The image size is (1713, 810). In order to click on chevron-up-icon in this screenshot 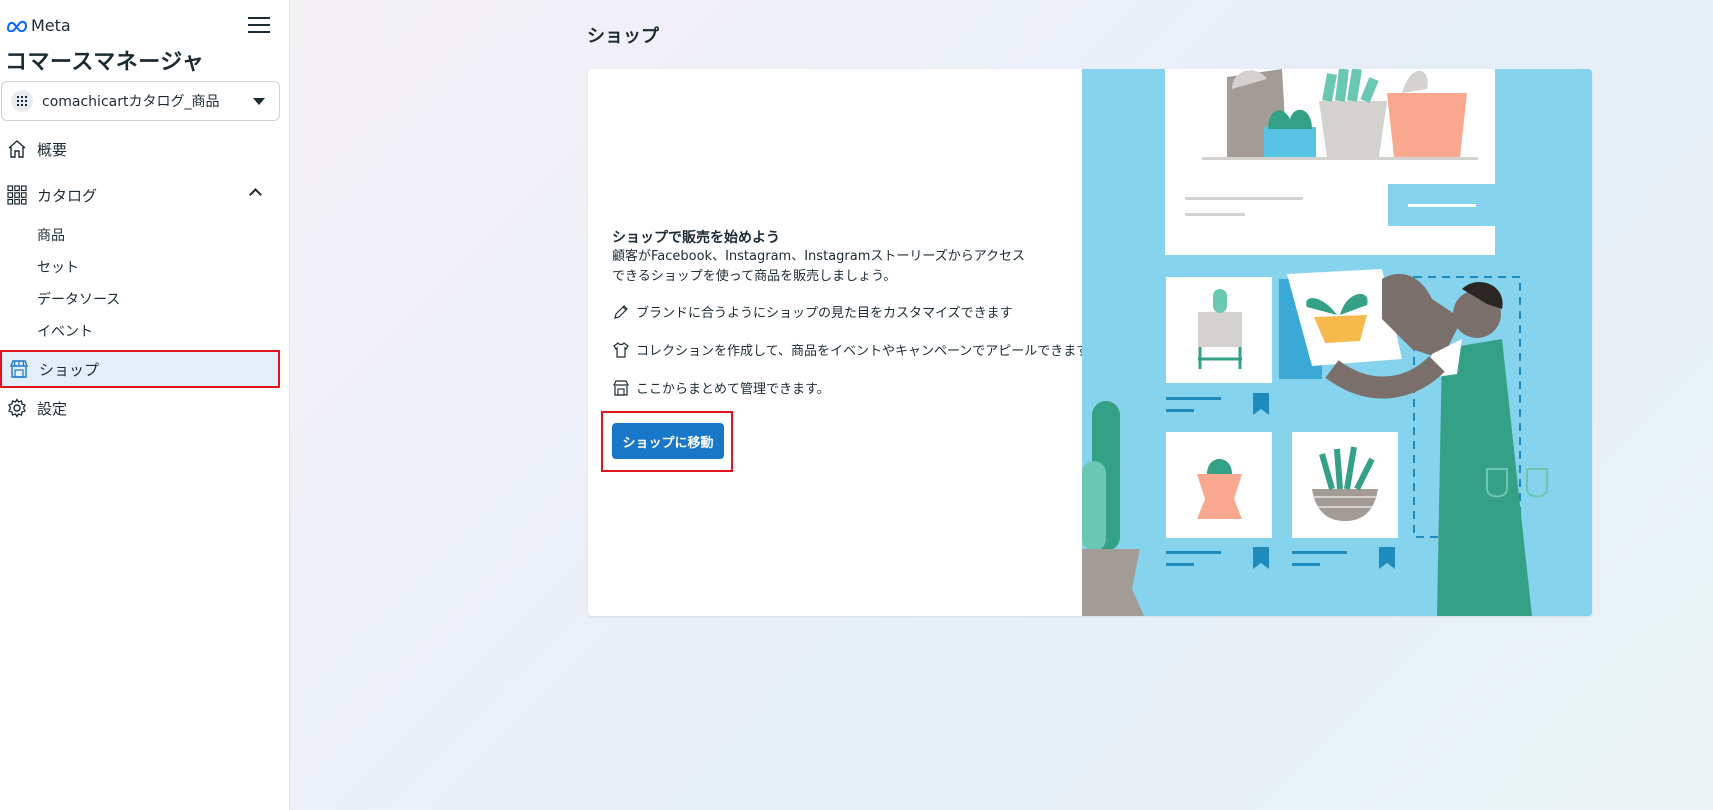, I will do `click(255, 194)`.